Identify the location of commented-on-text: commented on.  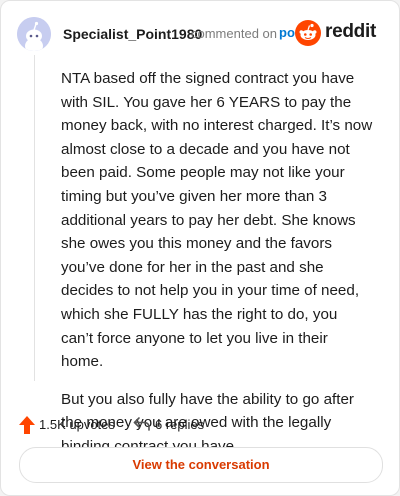
(234, 33).